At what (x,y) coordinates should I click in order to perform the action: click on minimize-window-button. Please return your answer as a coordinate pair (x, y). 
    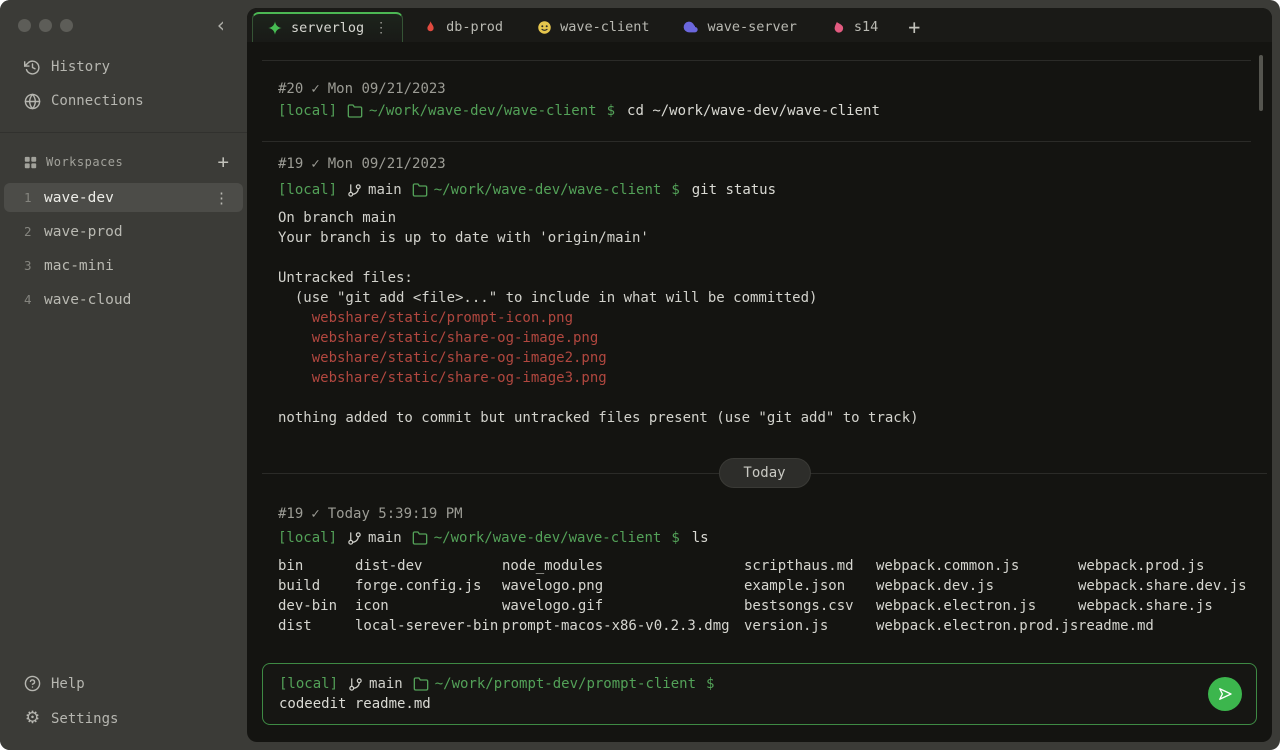
    Looking at the image, I should click on (45, 25).